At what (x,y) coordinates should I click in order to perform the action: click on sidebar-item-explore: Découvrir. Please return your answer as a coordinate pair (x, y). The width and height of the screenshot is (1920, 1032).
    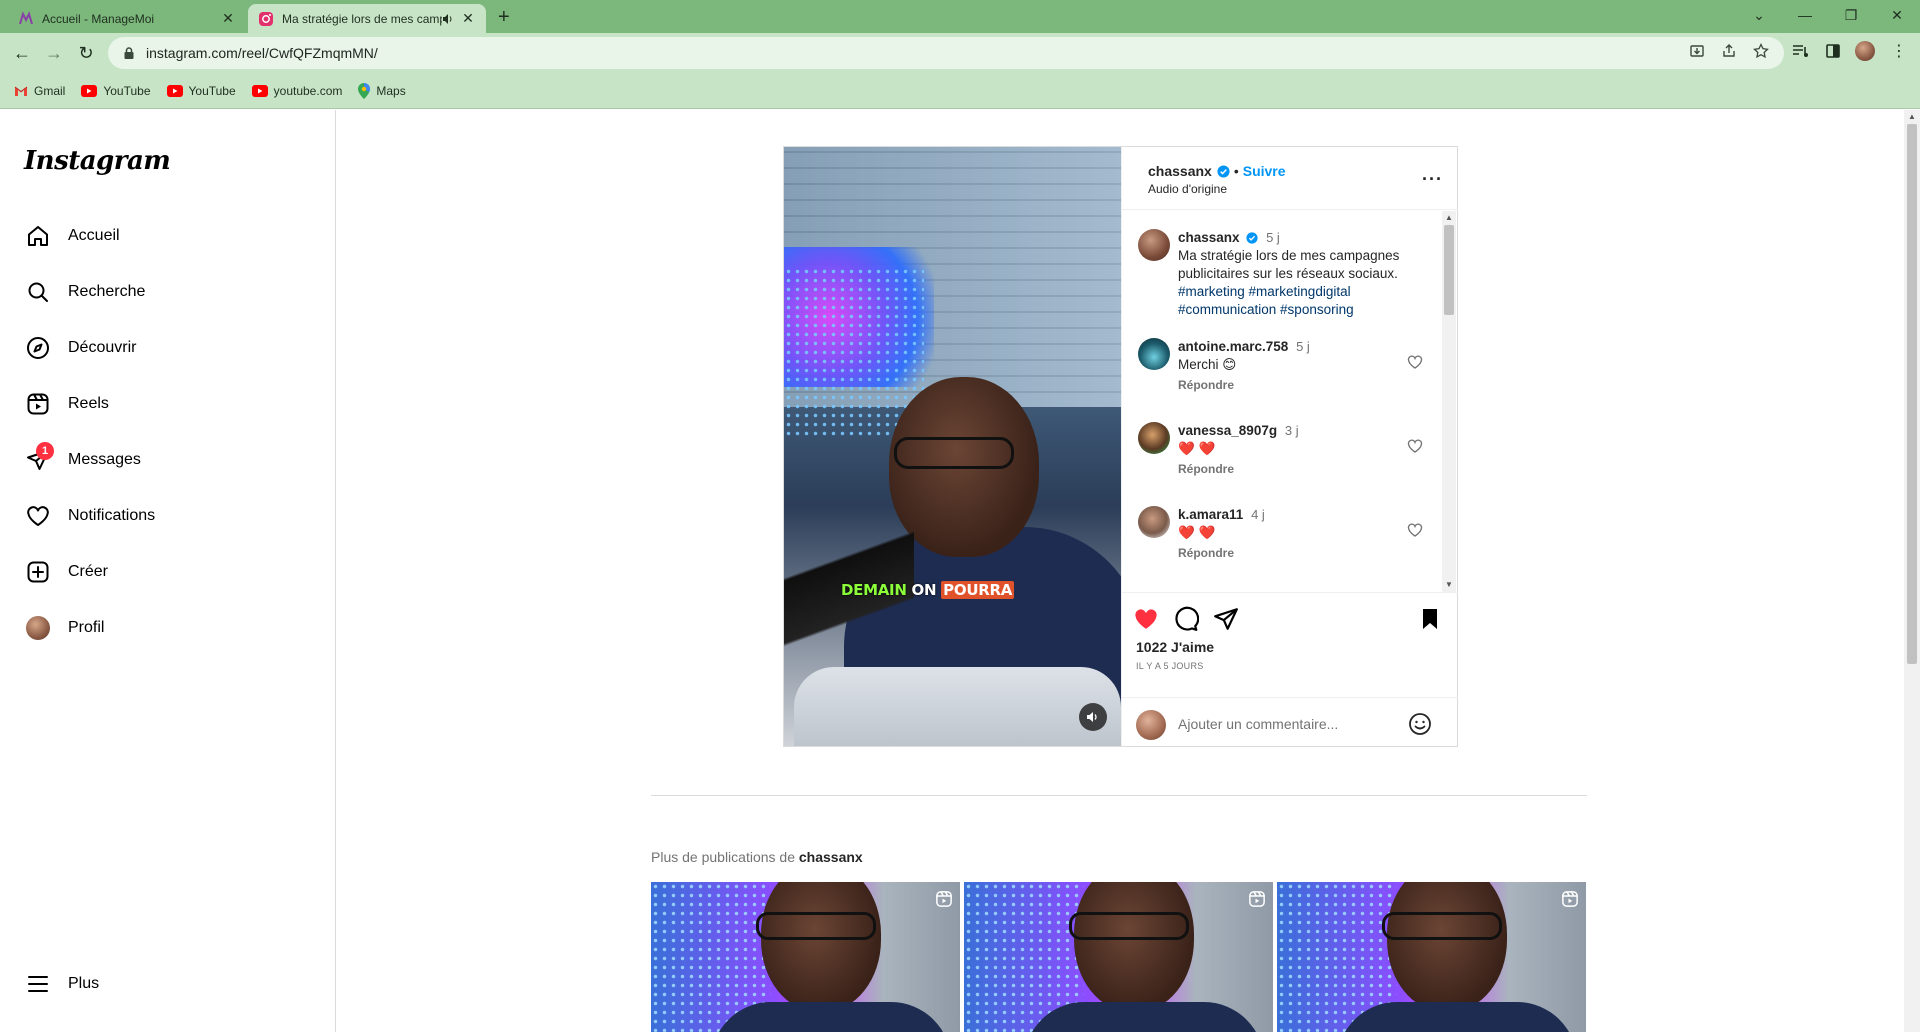
    Looking at the image, I should click on (162, 348).